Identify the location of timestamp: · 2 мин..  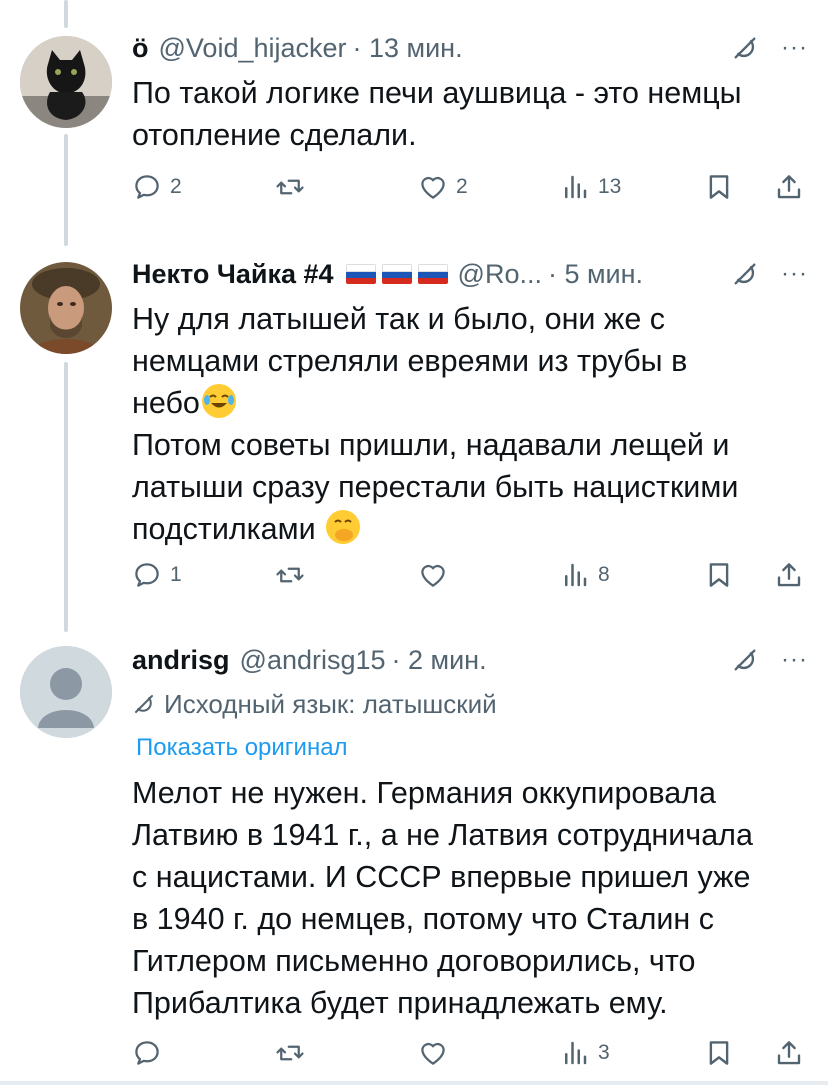
(439, 660).